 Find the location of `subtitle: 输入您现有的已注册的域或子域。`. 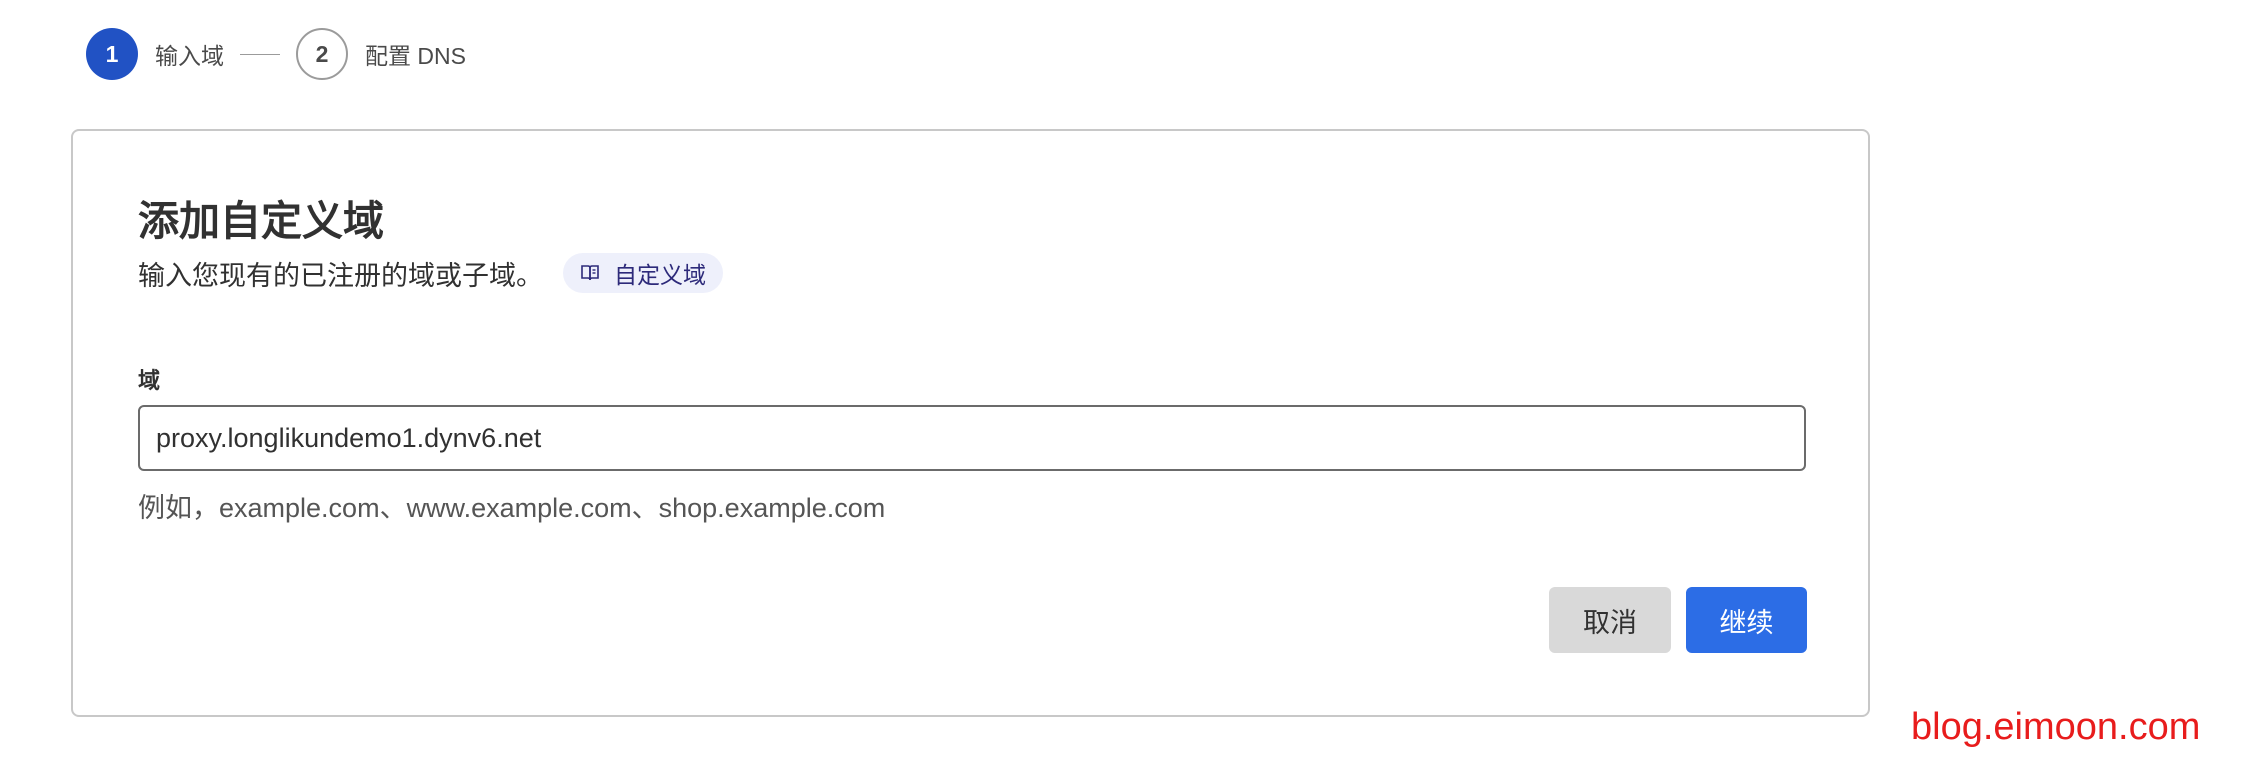

subtitle: 输入您现有的已注册的域或子域。 is located at coordinates (340, 275).